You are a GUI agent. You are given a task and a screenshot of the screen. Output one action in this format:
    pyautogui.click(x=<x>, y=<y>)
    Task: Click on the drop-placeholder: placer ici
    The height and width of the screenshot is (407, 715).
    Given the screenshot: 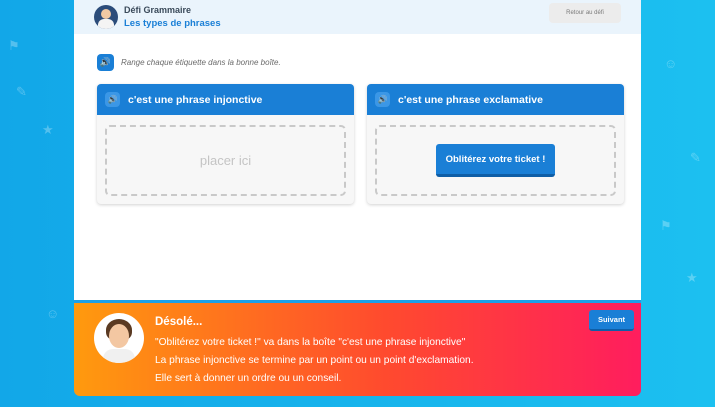 What is the action you would take?
    pyautogui.click(x=225, y=160)
    